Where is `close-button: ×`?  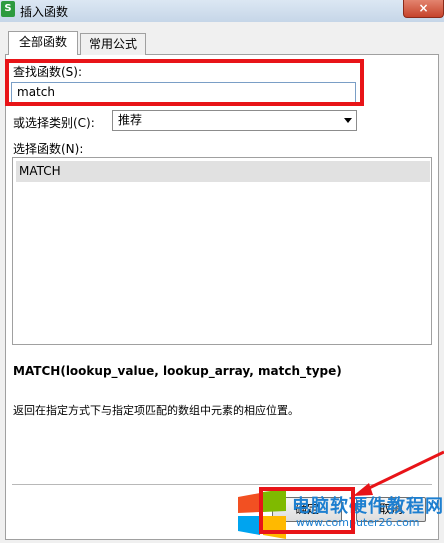
close-button: × is located at coordinates (423, 9).